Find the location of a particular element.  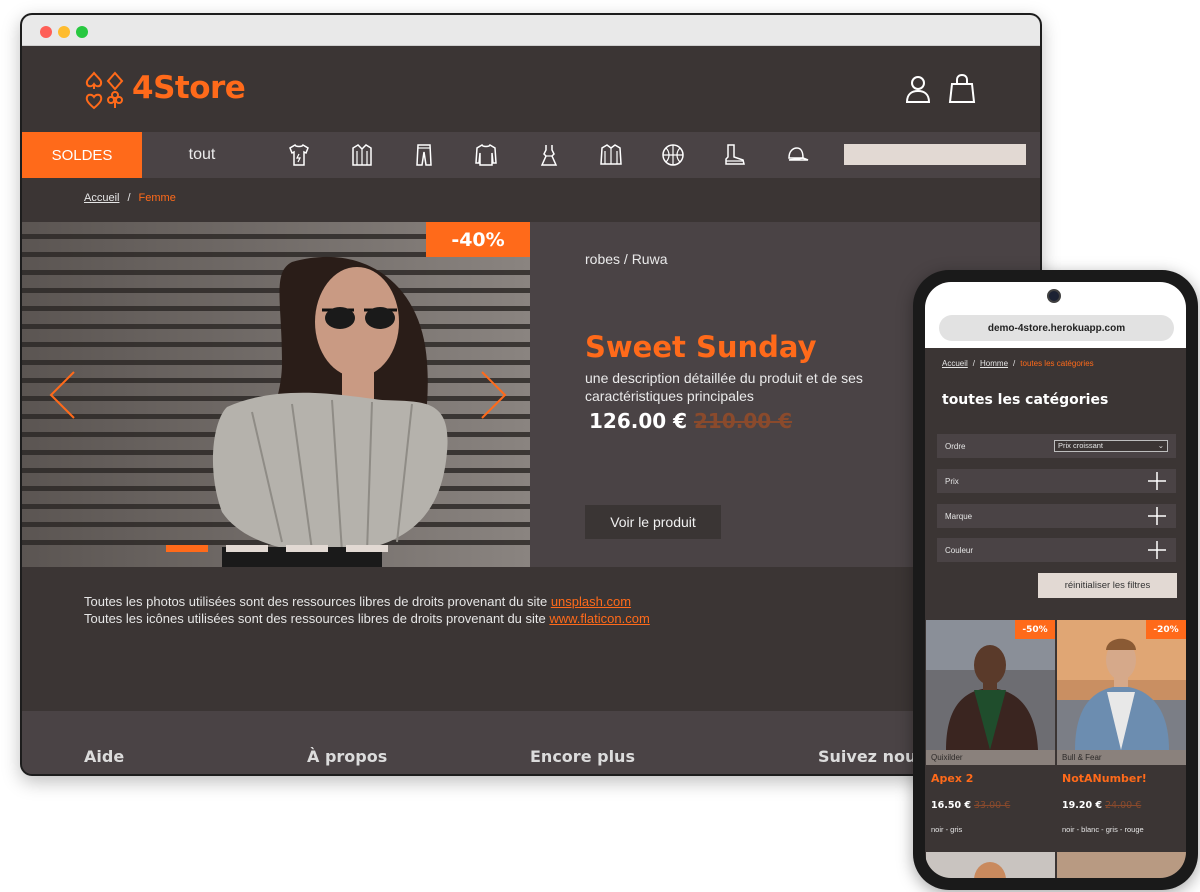

minimize-window-button is located at coordinates (64, 32).